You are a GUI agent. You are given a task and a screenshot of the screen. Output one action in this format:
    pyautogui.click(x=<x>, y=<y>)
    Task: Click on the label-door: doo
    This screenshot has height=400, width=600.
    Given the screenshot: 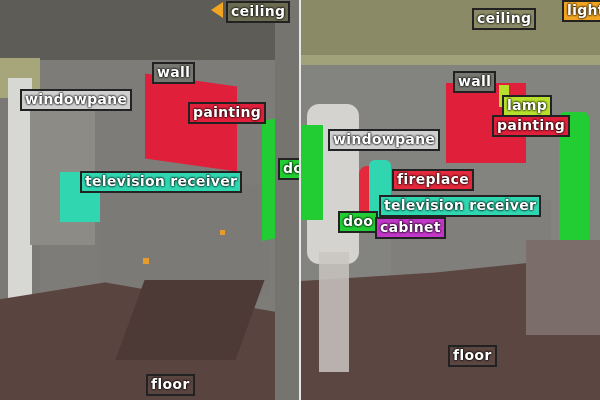 What is the action you would take?
    pyautogui.click(x=358, y=222)
    